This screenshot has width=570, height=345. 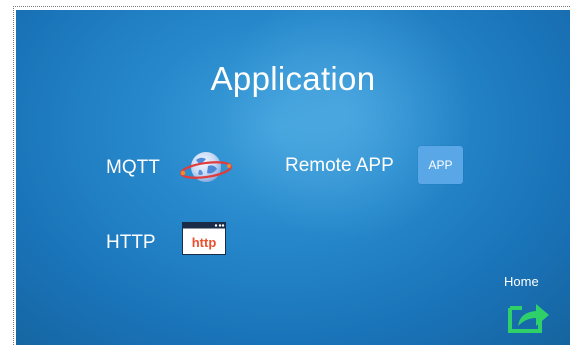 What do you see at coordinates (206, 168) in the screenshot?
I see `globe-orbit-icon` at bounding box center [206, 168].